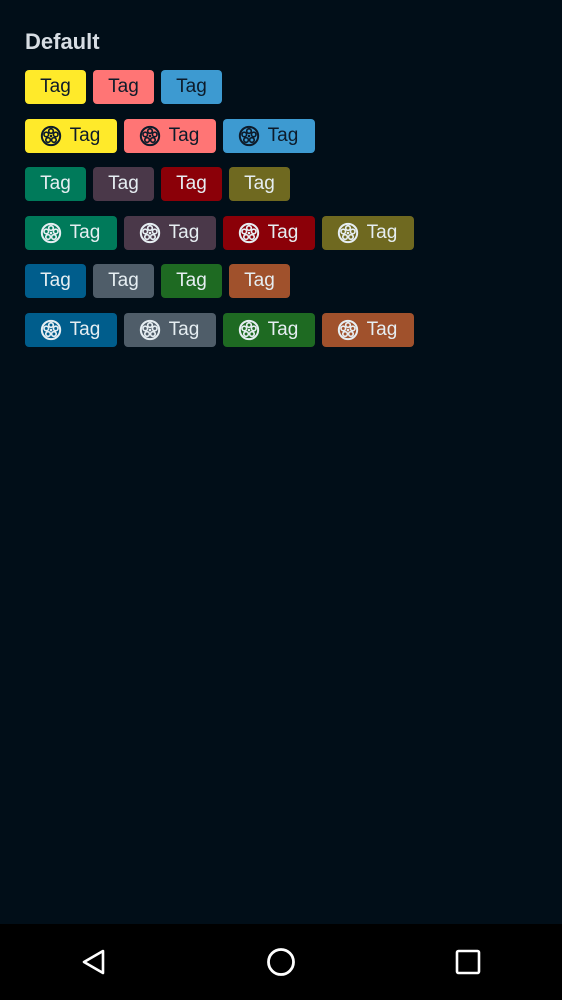 This screenshot has width=562, height=1000. I want to click on back-triangle-icon, so click(93, 962).